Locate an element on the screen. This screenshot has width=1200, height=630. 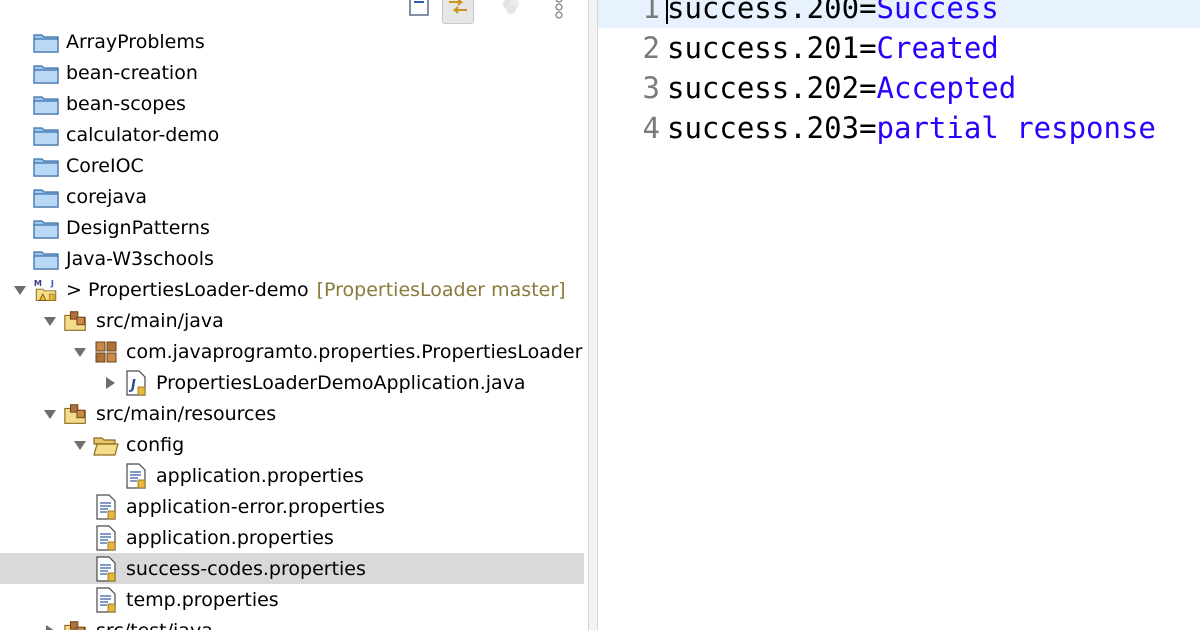
tree-item: src/main/java is located at coordinates (292, 320).